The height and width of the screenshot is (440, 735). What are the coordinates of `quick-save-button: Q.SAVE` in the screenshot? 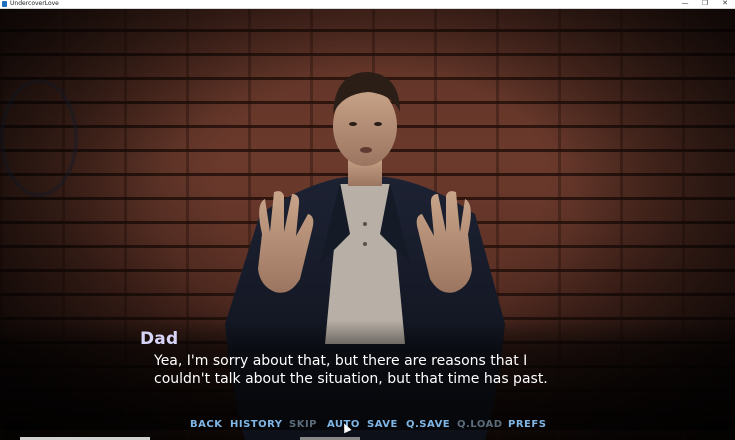 It's located at (428, 425).